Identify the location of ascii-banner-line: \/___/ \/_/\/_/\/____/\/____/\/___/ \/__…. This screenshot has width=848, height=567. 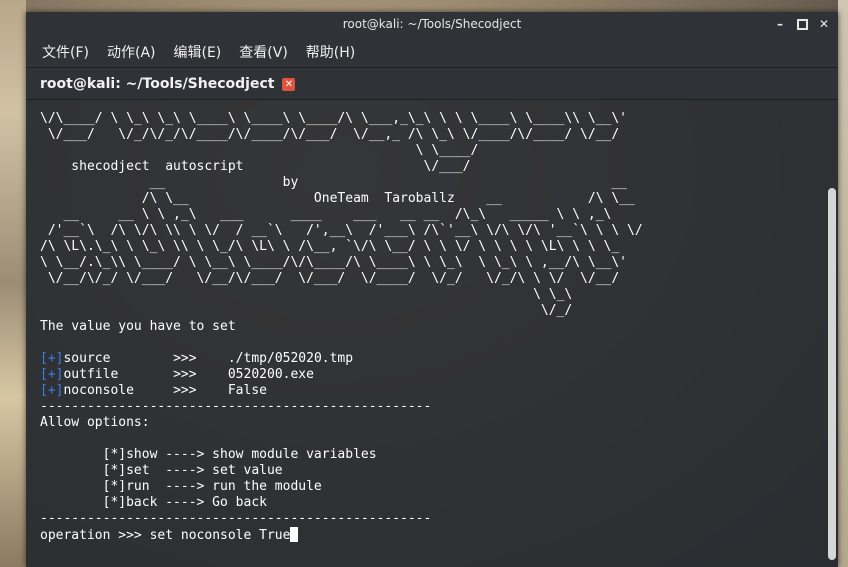
(330, 134).